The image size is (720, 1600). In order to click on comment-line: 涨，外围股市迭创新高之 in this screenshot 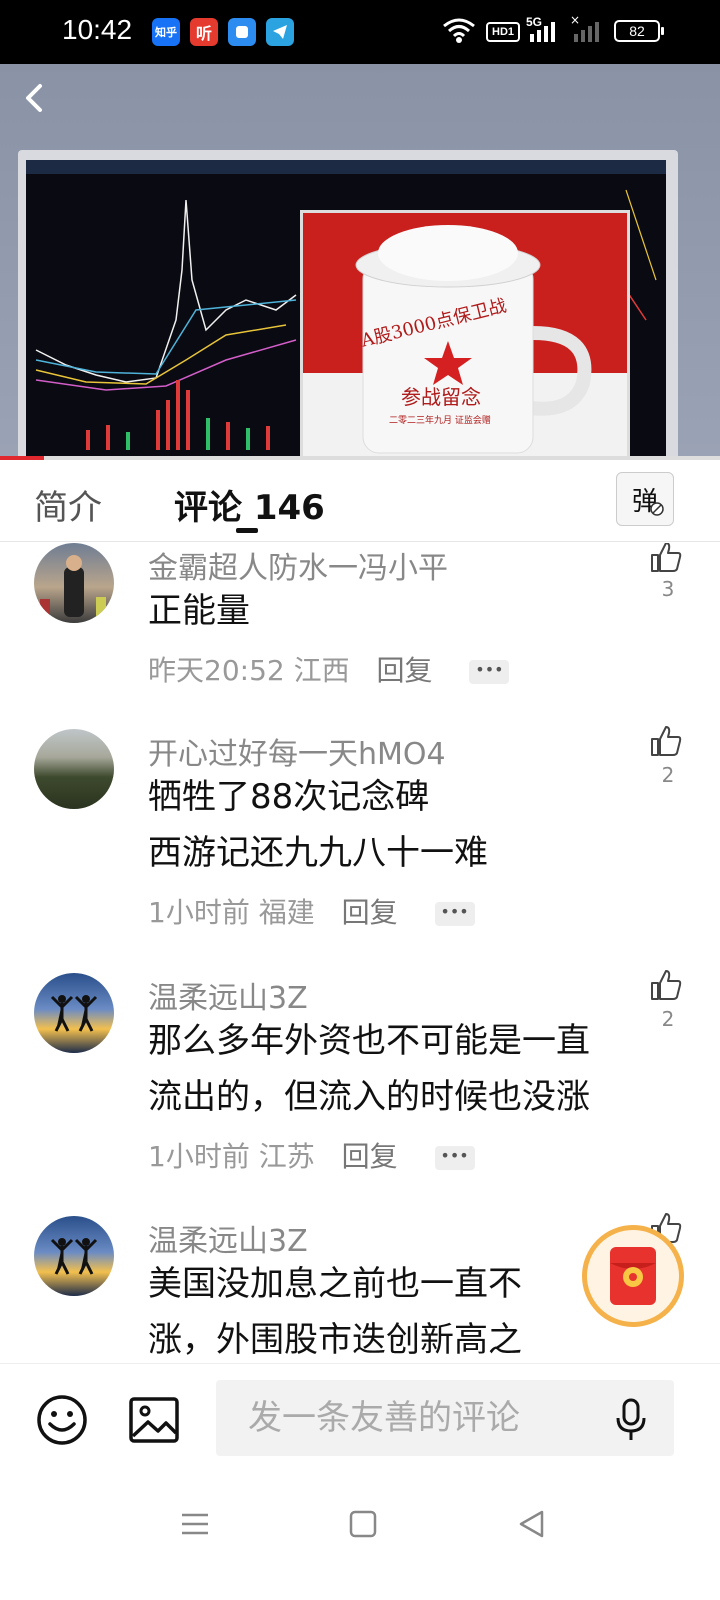, I will do `click(335, 1340)`.